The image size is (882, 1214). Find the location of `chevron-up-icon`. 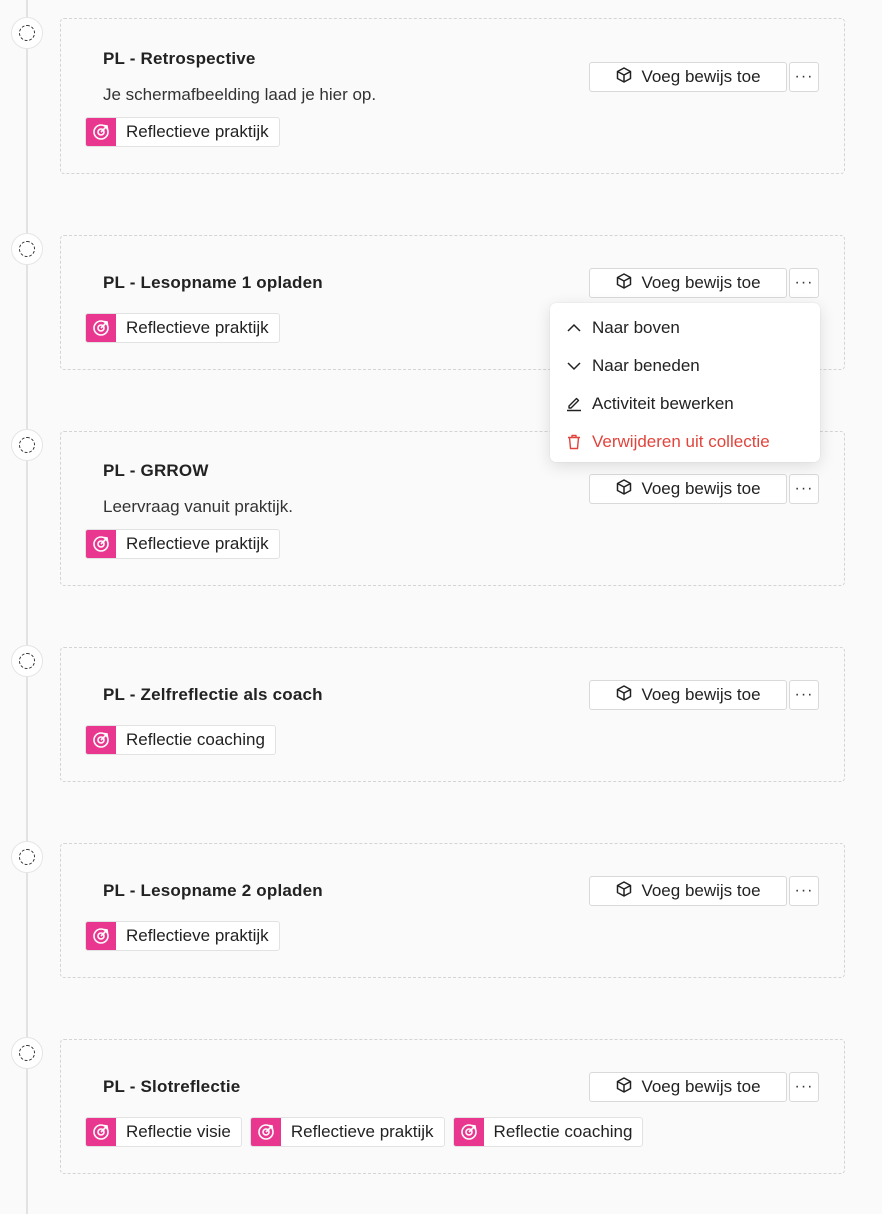

chevron-up-icon is located at coordinates (574, 328).